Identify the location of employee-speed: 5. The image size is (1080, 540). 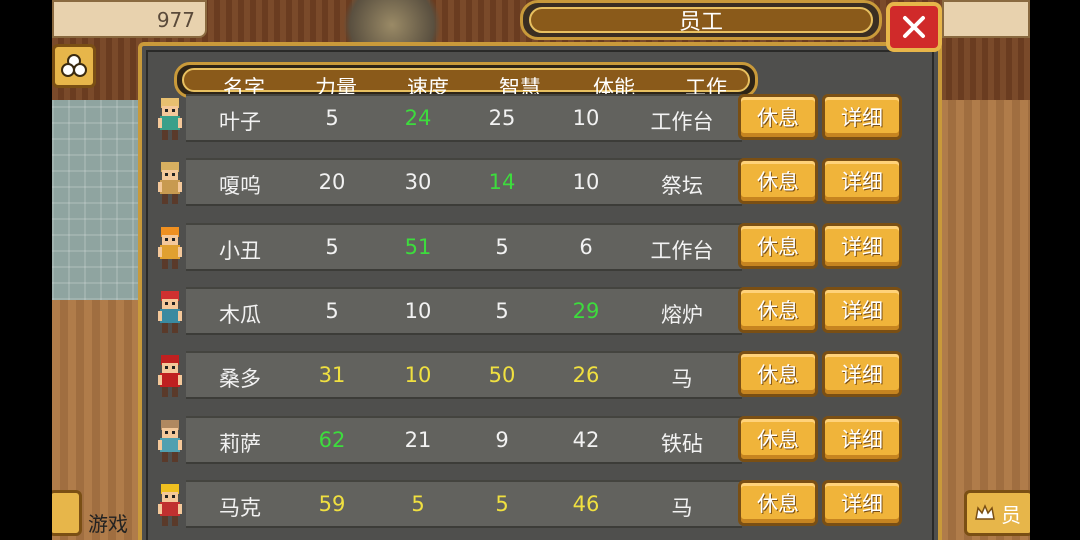
(418, 504).